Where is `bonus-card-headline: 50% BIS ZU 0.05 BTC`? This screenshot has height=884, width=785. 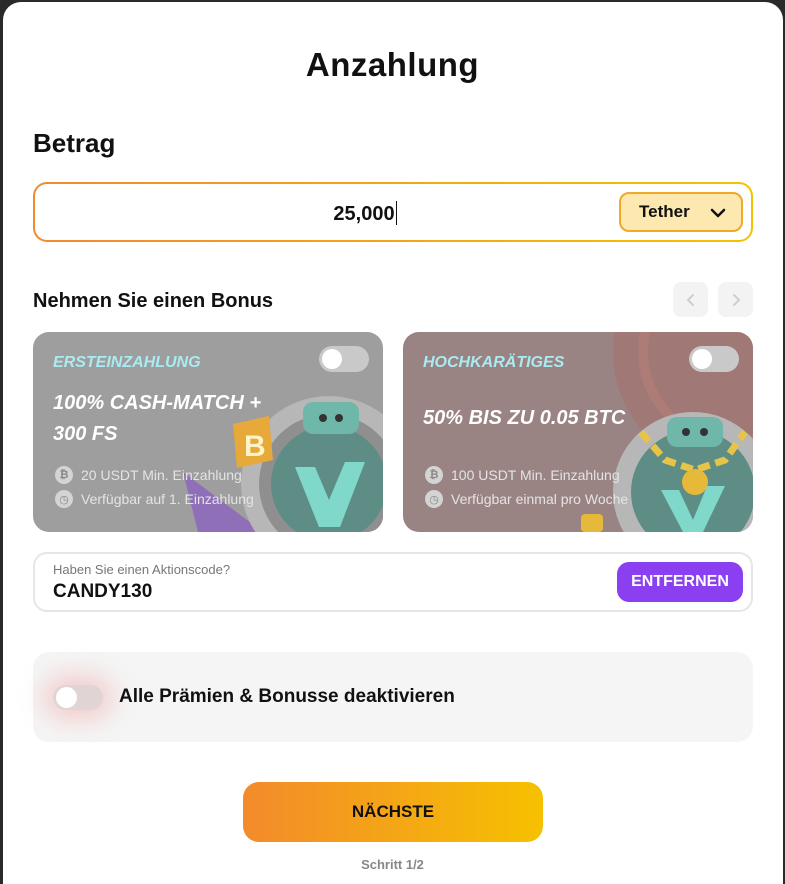 bonus-card-headline: 50% BIS ZU 0.05 BTC is located at coordinates (524, 418).